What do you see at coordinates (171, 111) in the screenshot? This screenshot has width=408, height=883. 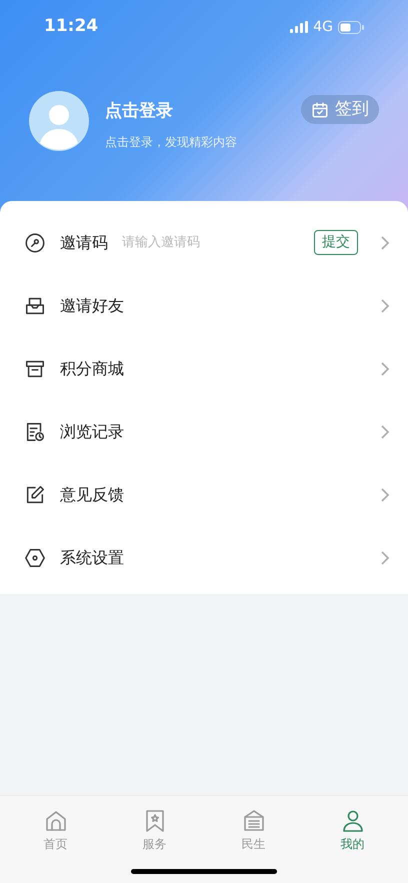 I see `login-title: 点击登录` at bounding box center [171, 111].